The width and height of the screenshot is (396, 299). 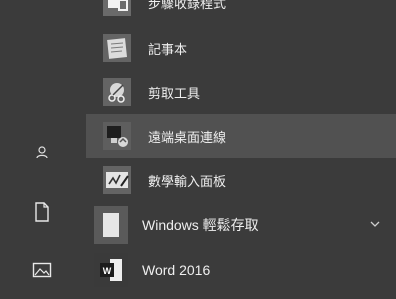 What do you see at coordinates (241, 12) in the screenshot?
I see `app-item-steps-recorder: 步驟收錄程式` at bounding box center [241, 12].